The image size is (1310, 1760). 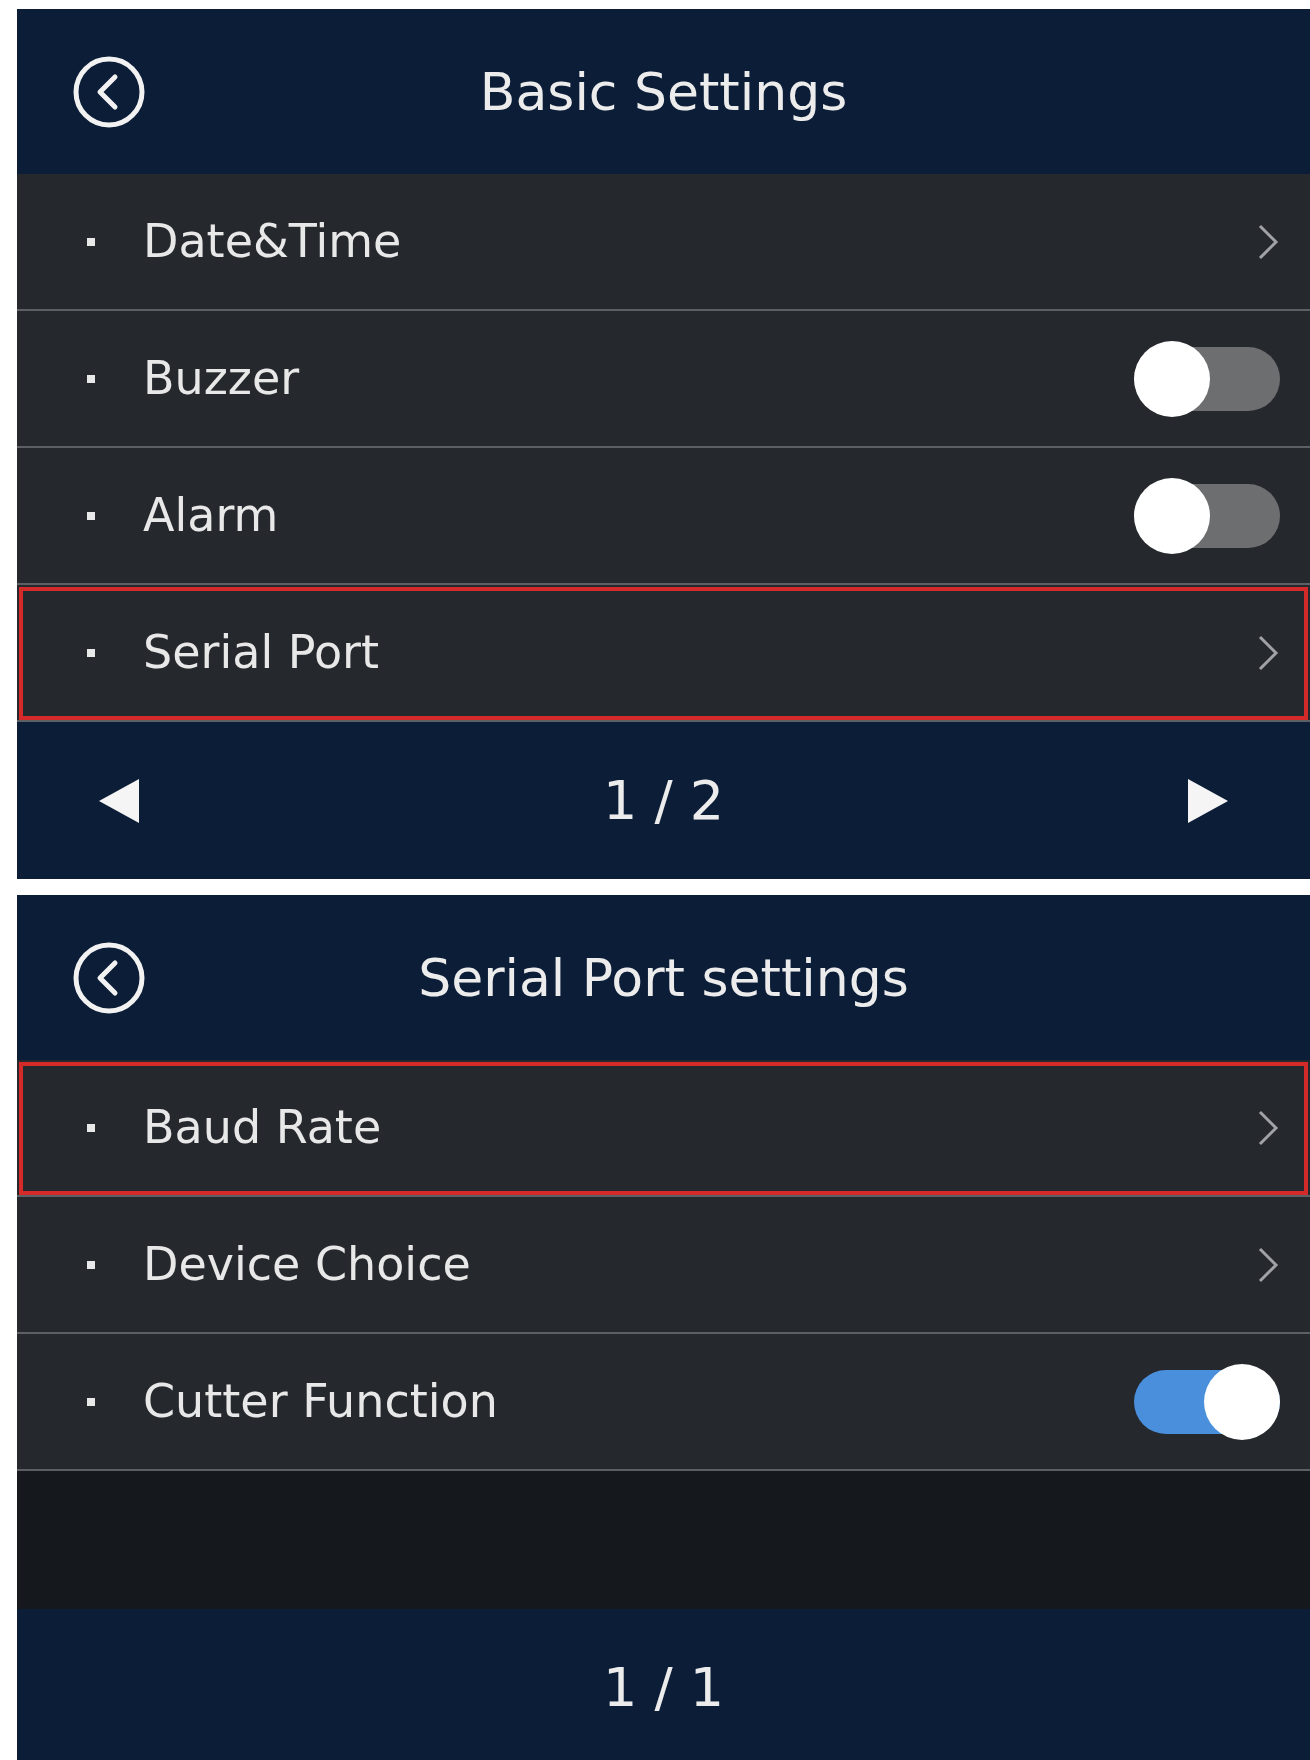 What do you see at coordinates (663, 242) in the screenshot?
I see `settings-row: Date&Time` at bounding box center [663, 242].